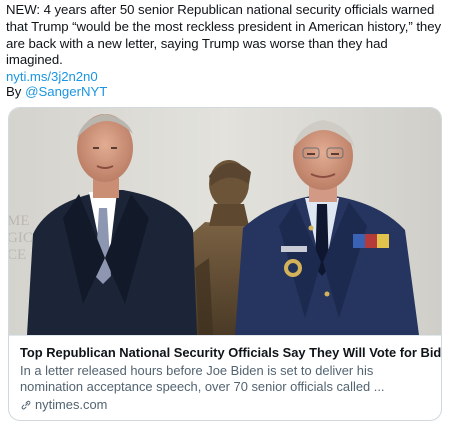 The height and width of the screenshot is (428, 450). What do you see at coordinates (21, 238) in the screenshot?
I see `svg-text: GIC` at bounding box center [21, 238].